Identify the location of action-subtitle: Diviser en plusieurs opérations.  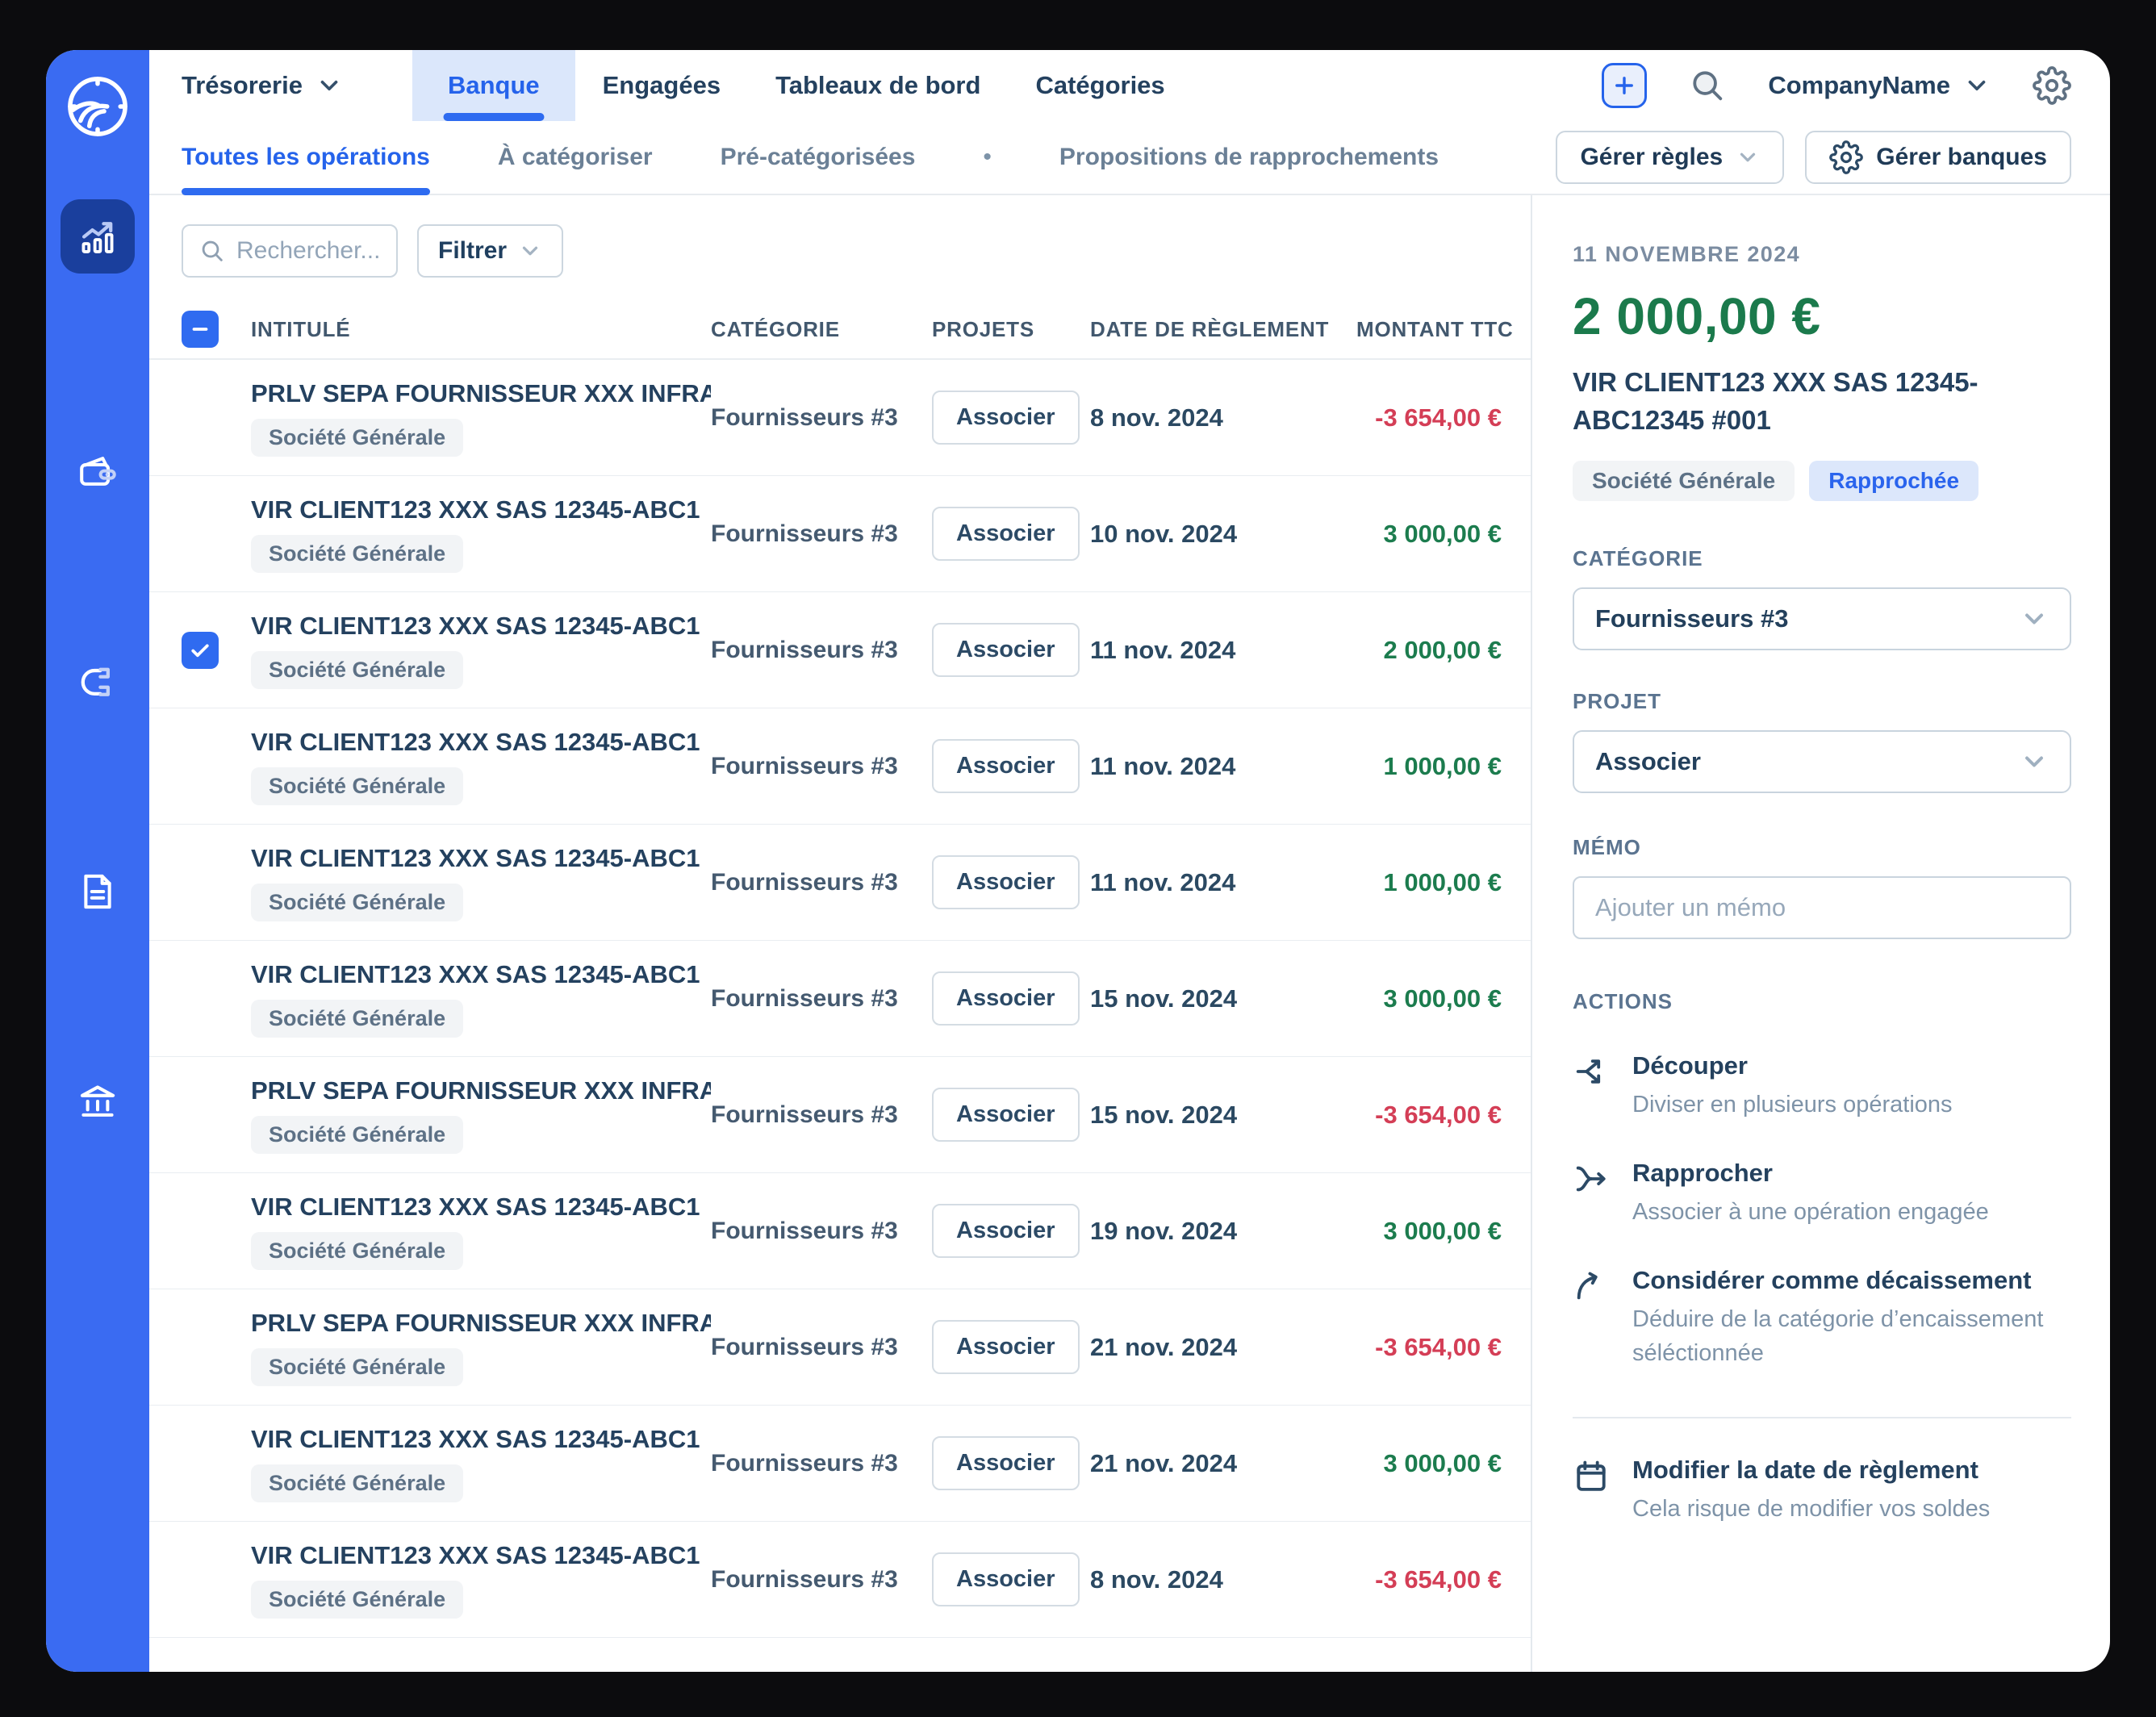
(1792, 1105).